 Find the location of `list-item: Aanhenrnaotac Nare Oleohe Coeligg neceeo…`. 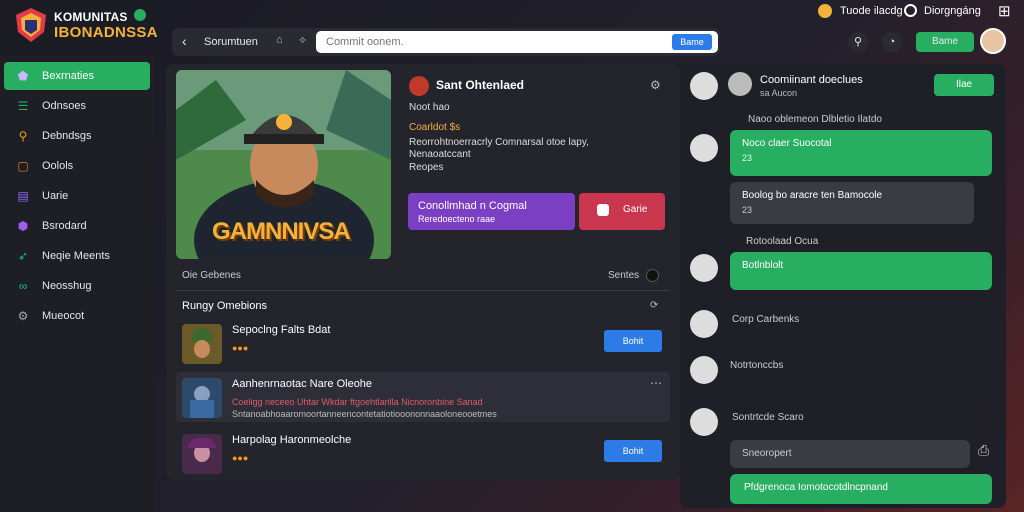

list-item: Aanhenrnaotac Nare Oleohe Coeligg neceeo… is located at coordinates (423, 397).